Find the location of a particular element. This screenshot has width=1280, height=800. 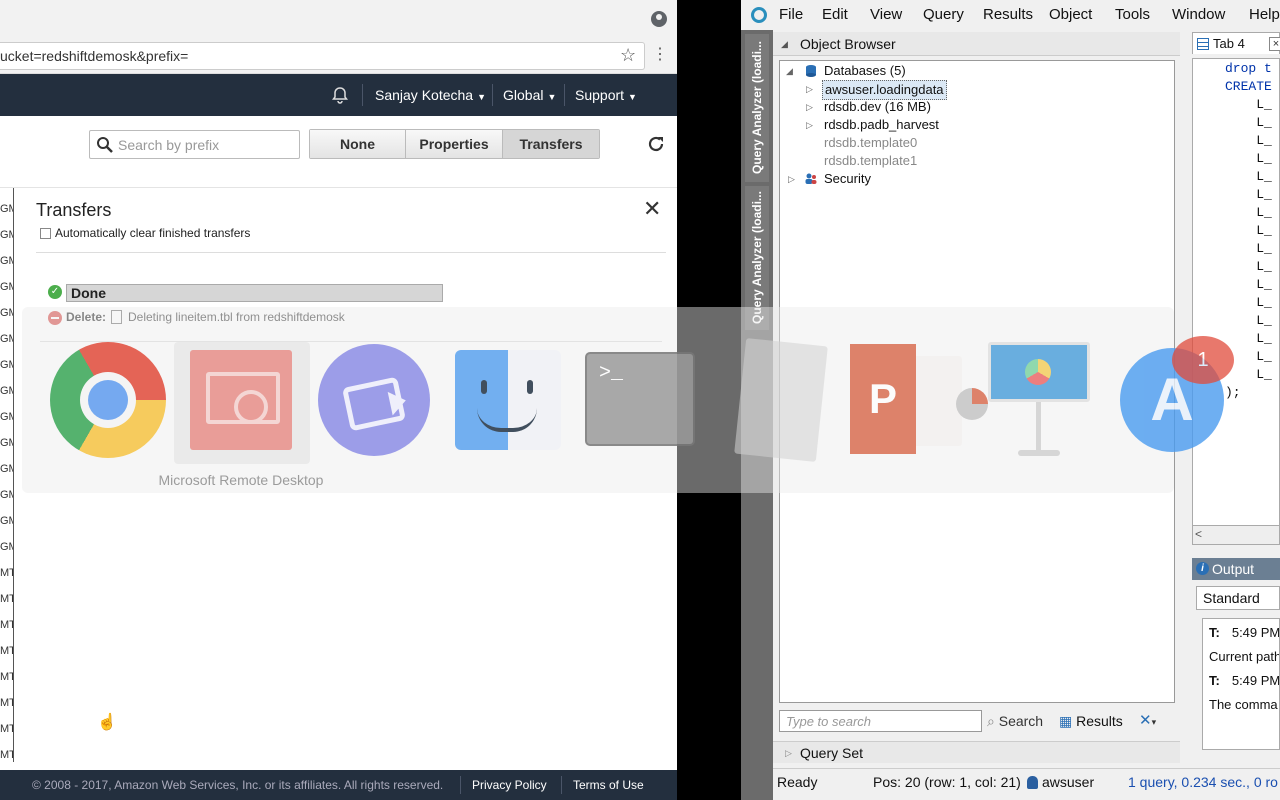

tree-node-rdsdb-template1: rdsdb.template1 is located at coordinates (870, 161).